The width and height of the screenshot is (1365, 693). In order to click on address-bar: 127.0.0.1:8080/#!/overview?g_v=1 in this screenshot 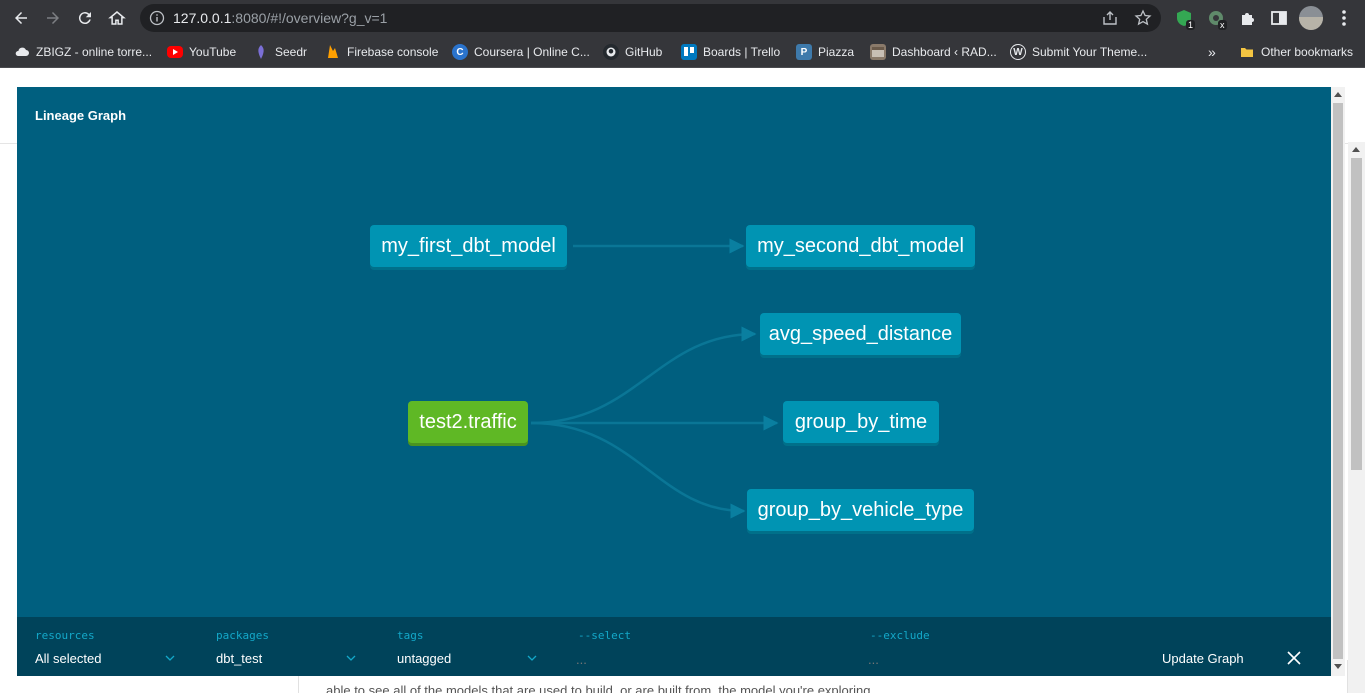, I will do `click(650, 18)`.